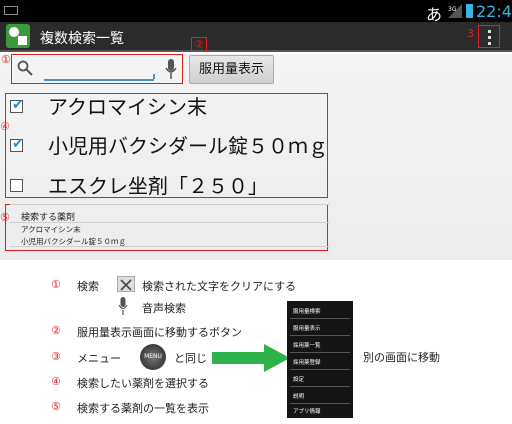 Image resolution: width=512 pixels, height=424 pixels. What do you see at coordinates (171, 69) in the screenshot?
I see `microphone-icon` at bounding box center [171, 69].